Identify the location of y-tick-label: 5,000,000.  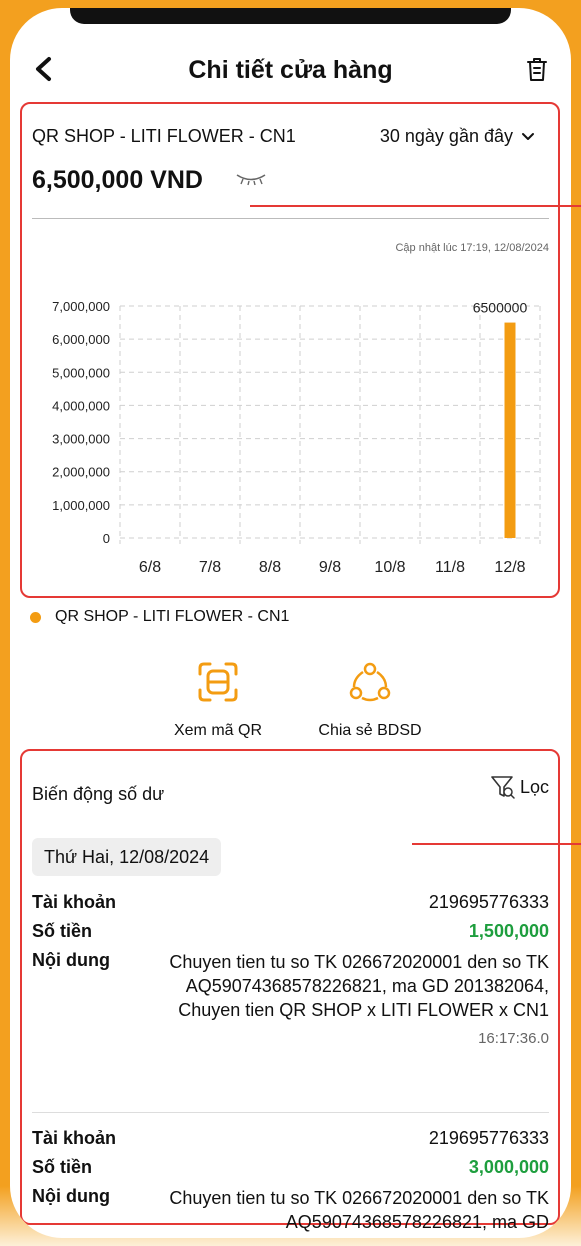
(81, 372).